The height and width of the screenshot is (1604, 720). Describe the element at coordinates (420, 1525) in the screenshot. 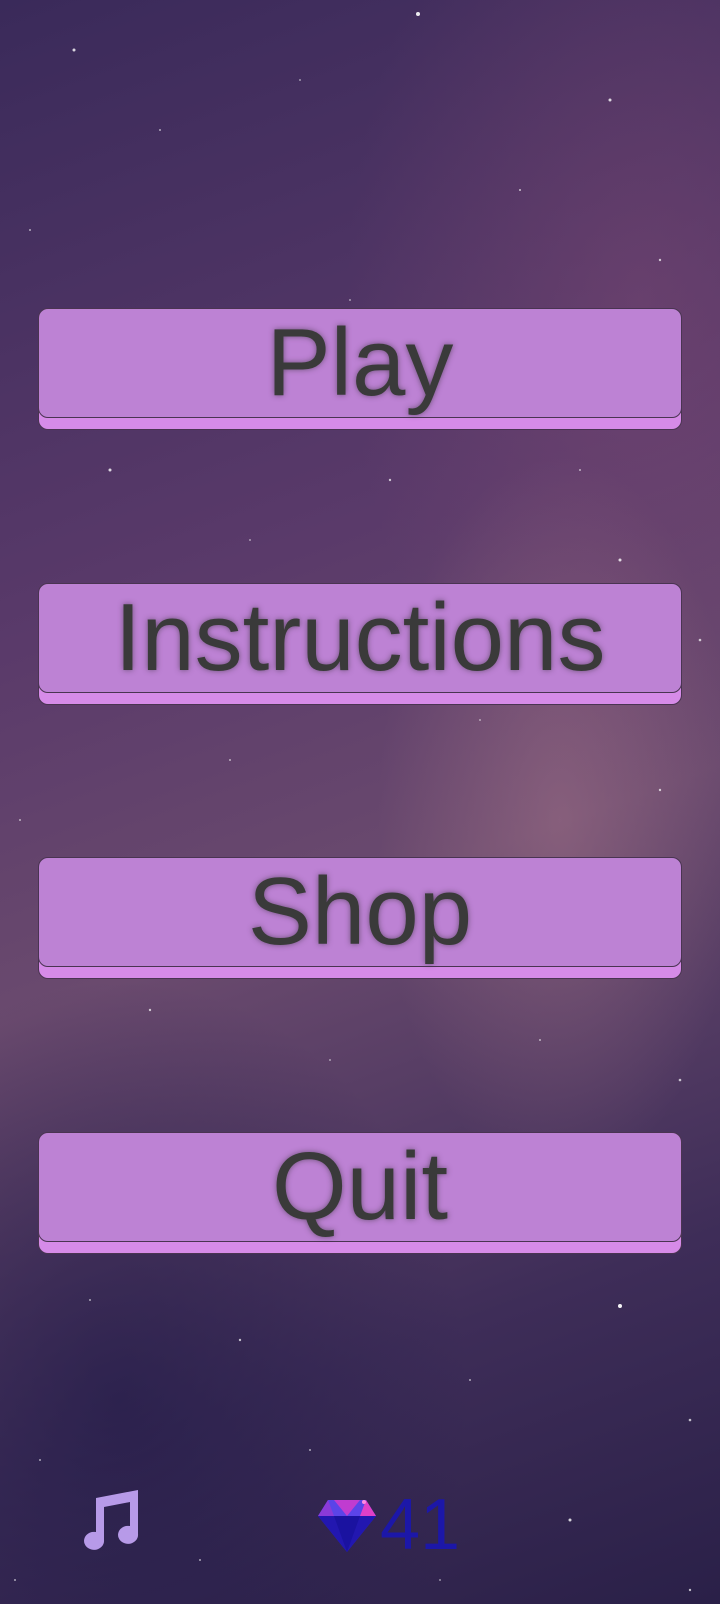

I see `gem-count: 41` at that location.